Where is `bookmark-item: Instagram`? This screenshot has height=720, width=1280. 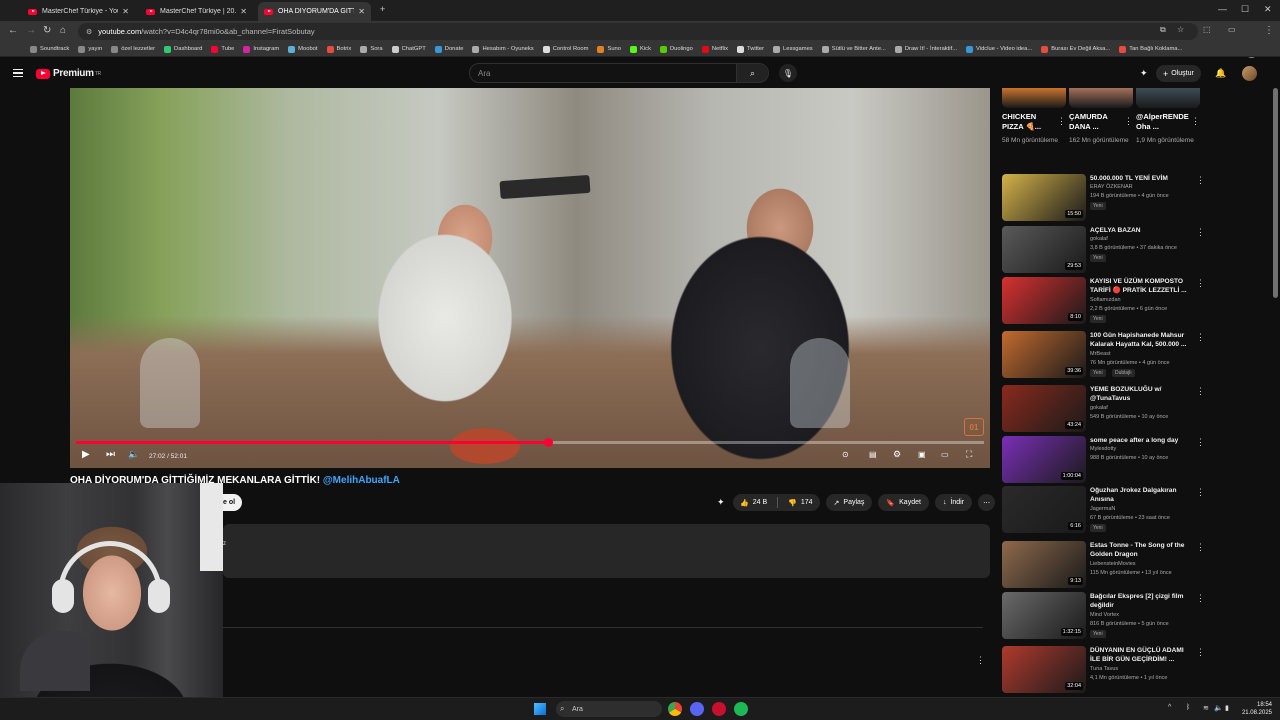
bookmark-item: Instagram is located at coordinates (261, 49).